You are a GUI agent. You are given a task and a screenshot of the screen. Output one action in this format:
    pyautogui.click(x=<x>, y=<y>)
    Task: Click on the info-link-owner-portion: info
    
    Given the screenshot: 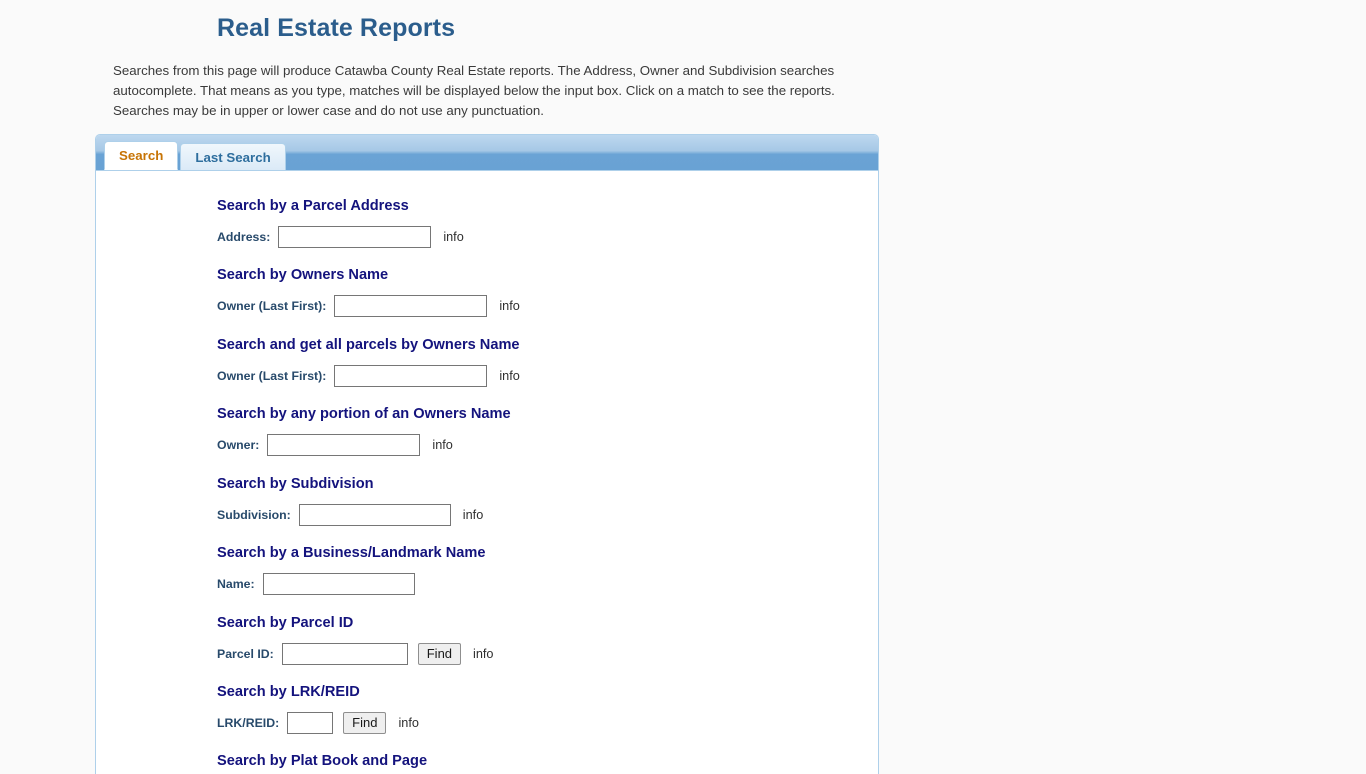 What is the action you would take?
    pyautogui.click(x=442, y=445)
    